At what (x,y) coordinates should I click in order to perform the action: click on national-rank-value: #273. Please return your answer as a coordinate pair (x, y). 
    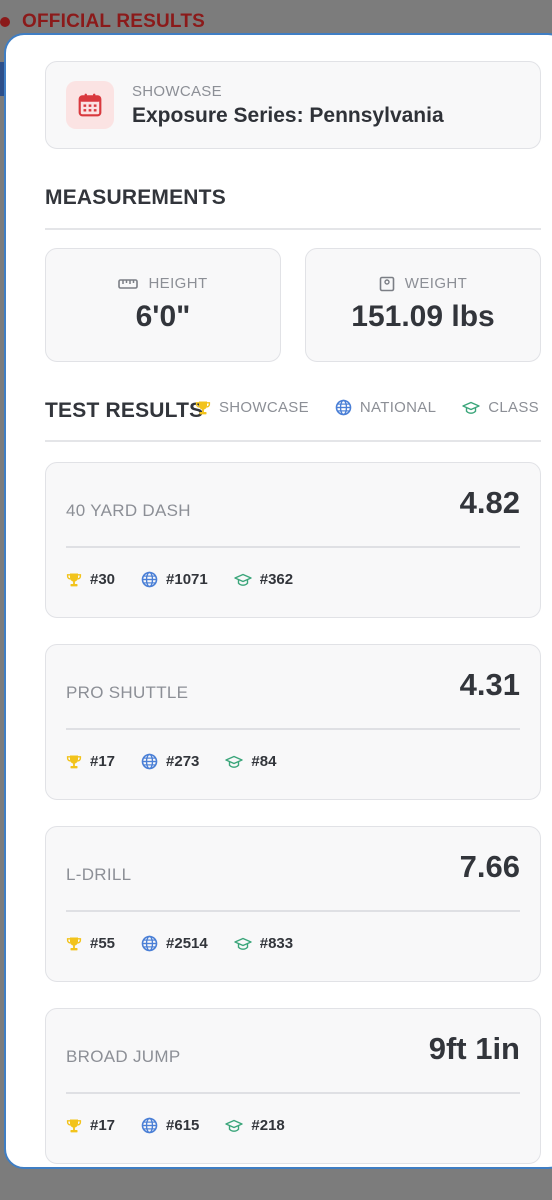
    Looking at the image, I should click on (183, 761).